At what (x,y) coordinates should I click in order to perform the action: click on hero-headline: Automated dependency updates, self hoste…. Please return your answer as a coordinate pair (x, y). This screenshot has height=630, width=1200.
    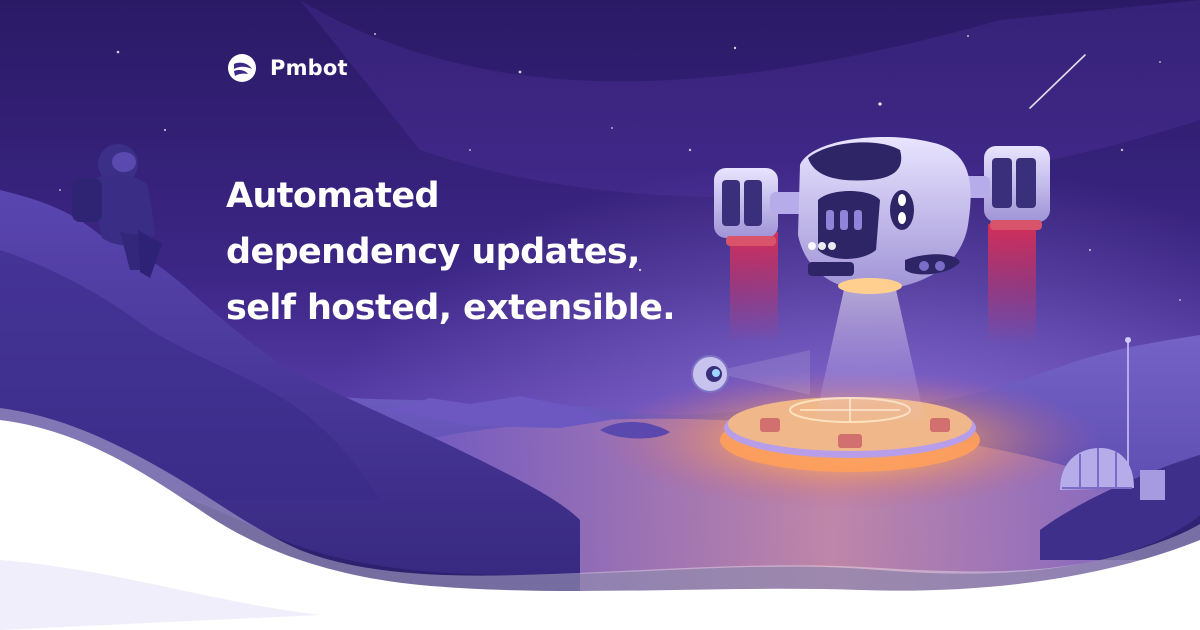
    Looking at the image, I should click on (486, 252).